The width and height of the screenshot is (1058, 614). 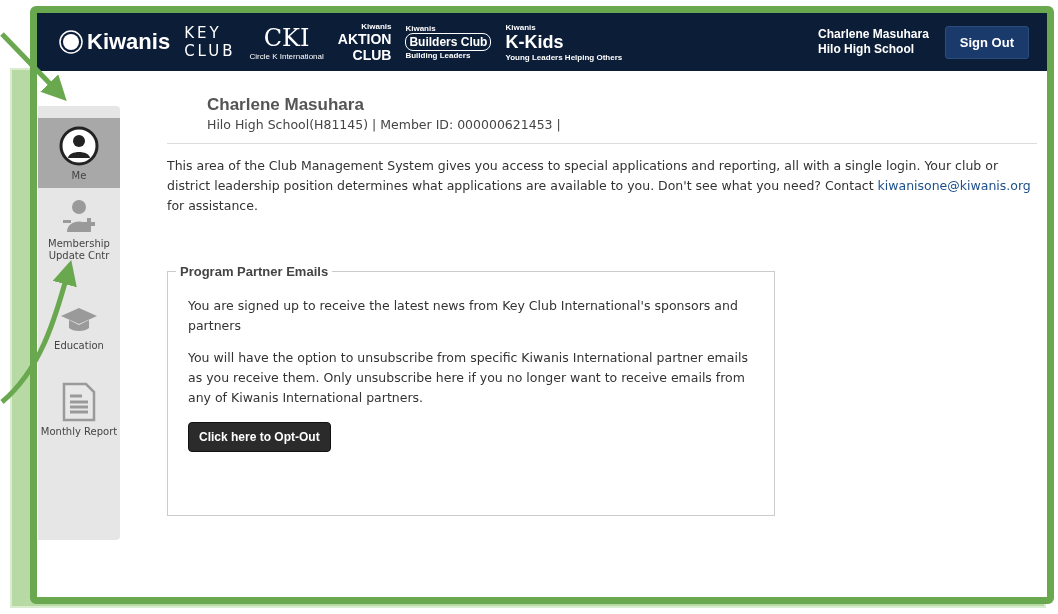 What do you see at coordinates (468, 378) in the screenshot?
I see `panel-paragraph: You will have the option to unsubscribe from specific Kiwanis International partner emails as you receive them. Only unsubscribe here if you no longer want to receive emails from any of Kiwanis International partners.` at bounding box center [468, 378].